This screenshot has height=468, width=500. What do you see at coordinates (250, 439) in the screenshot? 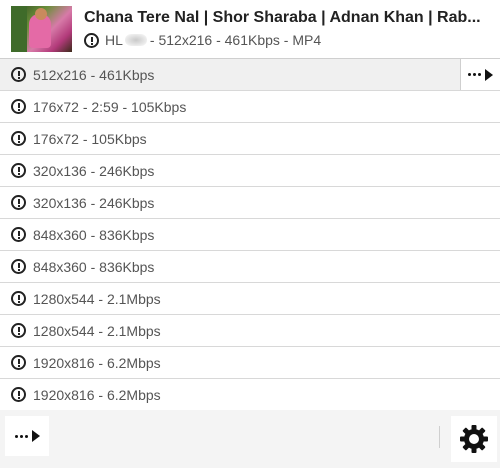
I see `footer-toolbar` at bounding box center [250, 439].